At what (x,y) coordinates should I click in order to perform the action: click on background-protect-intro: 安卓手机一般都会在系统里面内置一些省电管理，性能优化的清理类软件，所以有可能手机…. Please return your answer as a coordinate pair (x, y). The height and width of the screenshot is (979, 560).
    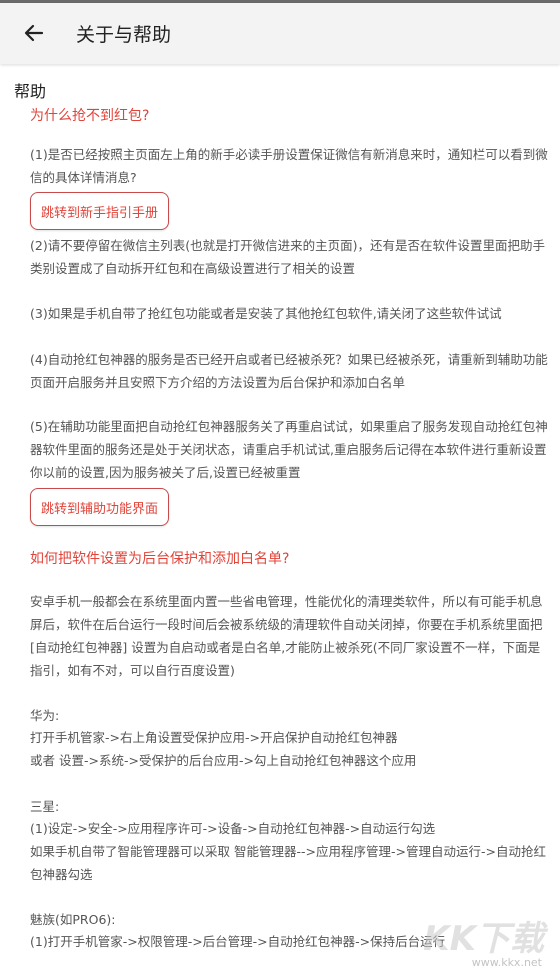
    Looking at the image, I should click on (286, 636).